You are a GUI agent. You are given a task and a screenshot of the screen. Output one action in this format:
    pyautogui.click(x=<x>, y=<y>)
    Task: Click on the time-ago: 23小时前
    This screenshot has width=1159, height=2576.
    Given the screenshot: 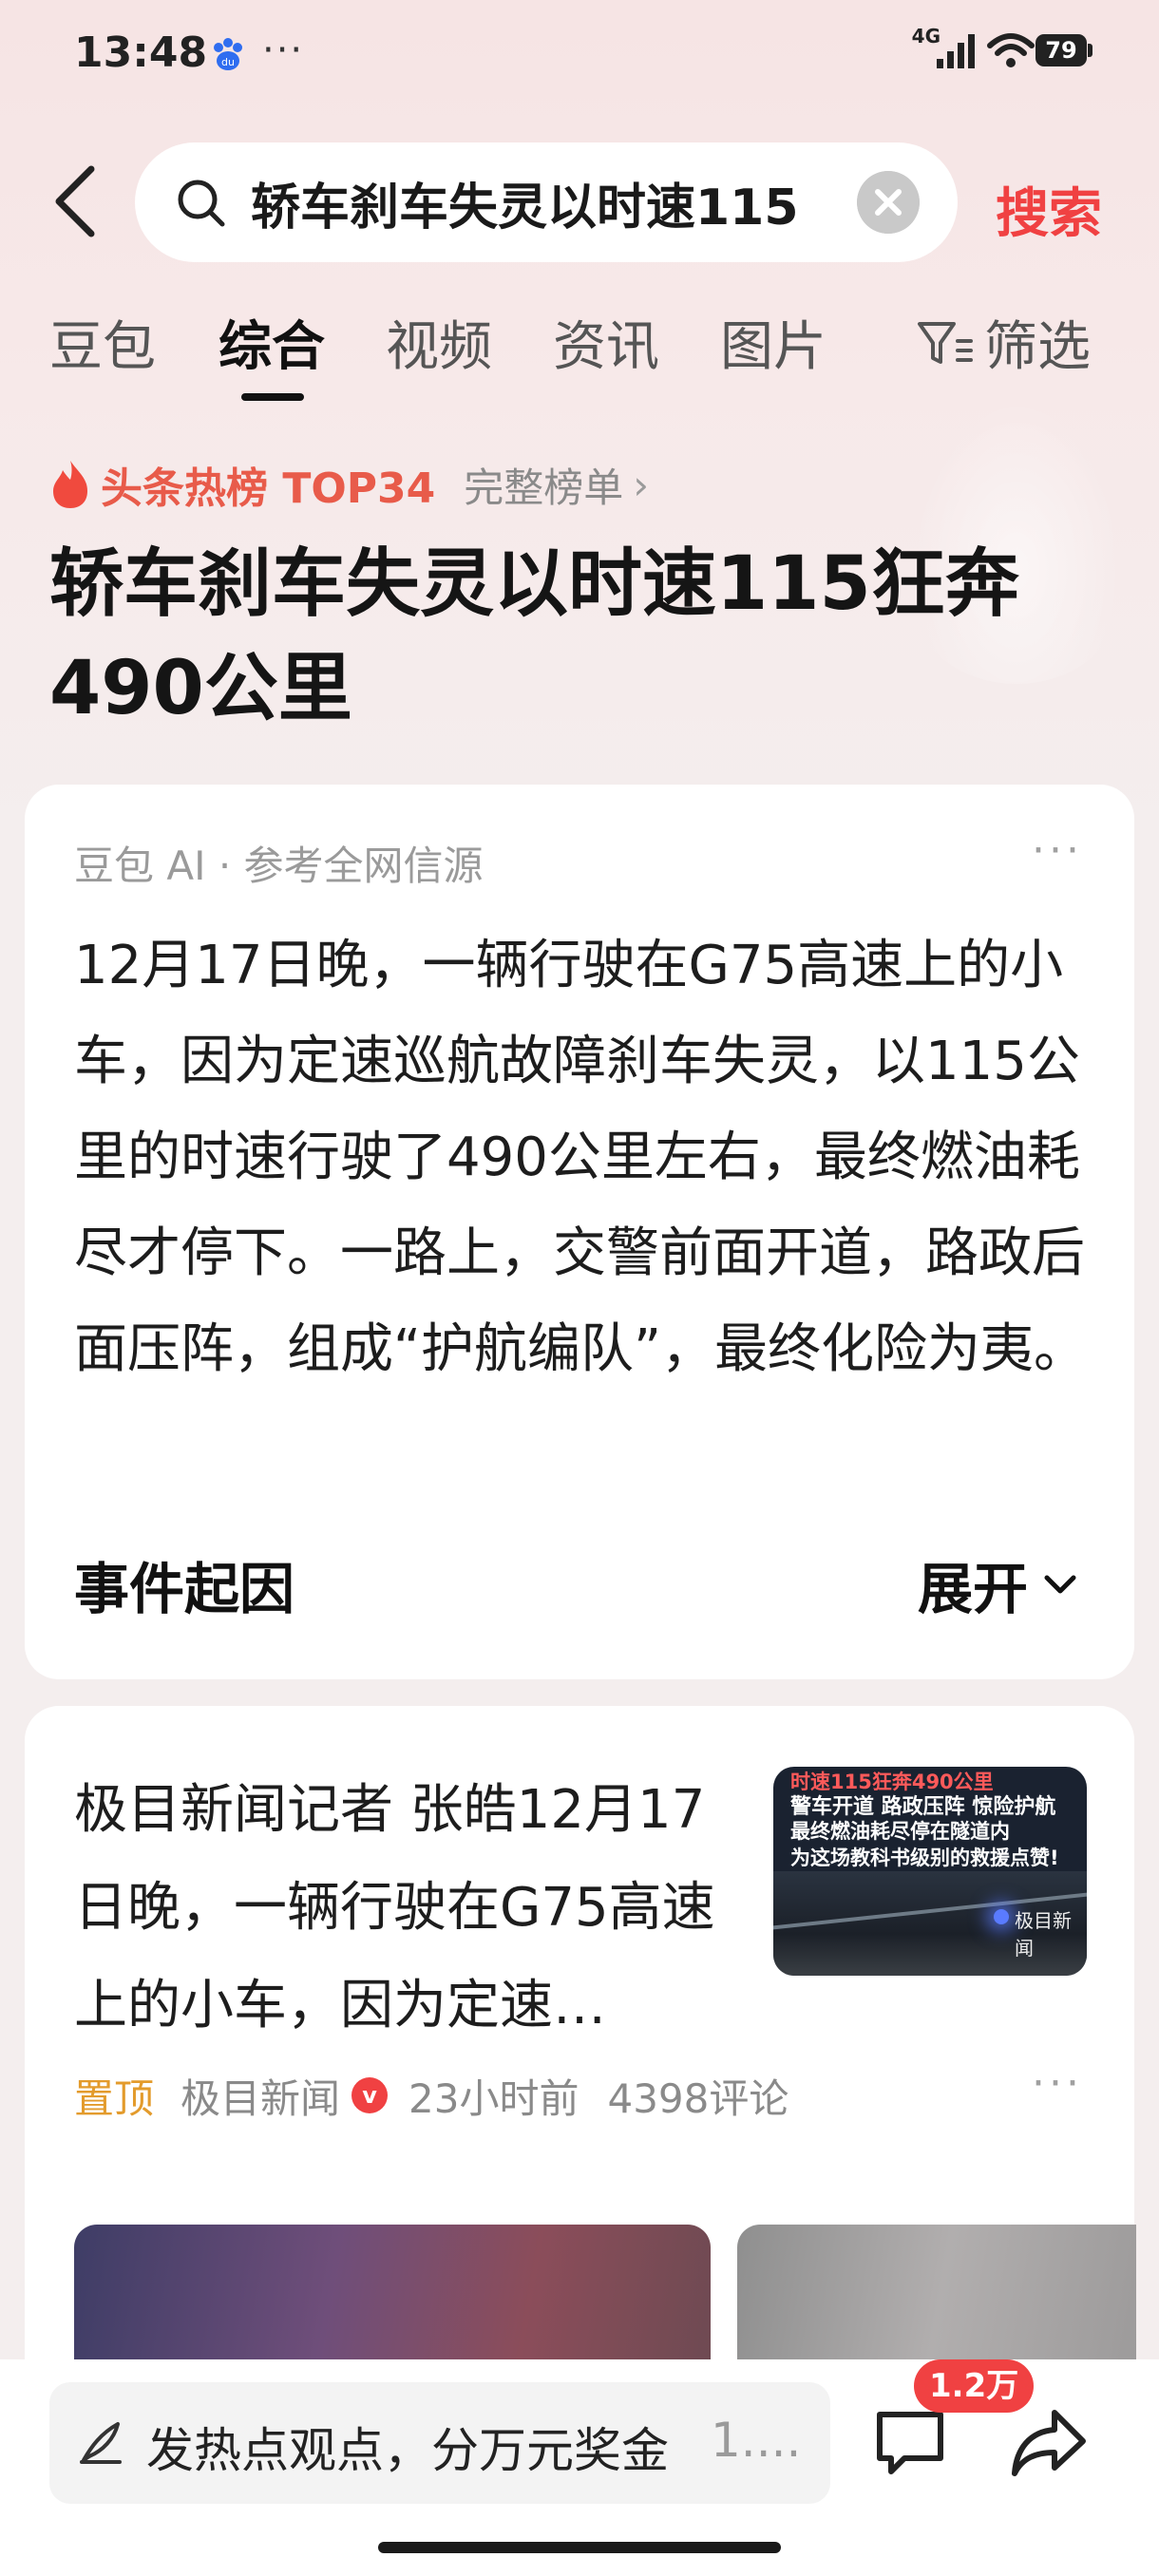 What is the action you would take?
    pyautogui.click(x=494, y=2098)
    